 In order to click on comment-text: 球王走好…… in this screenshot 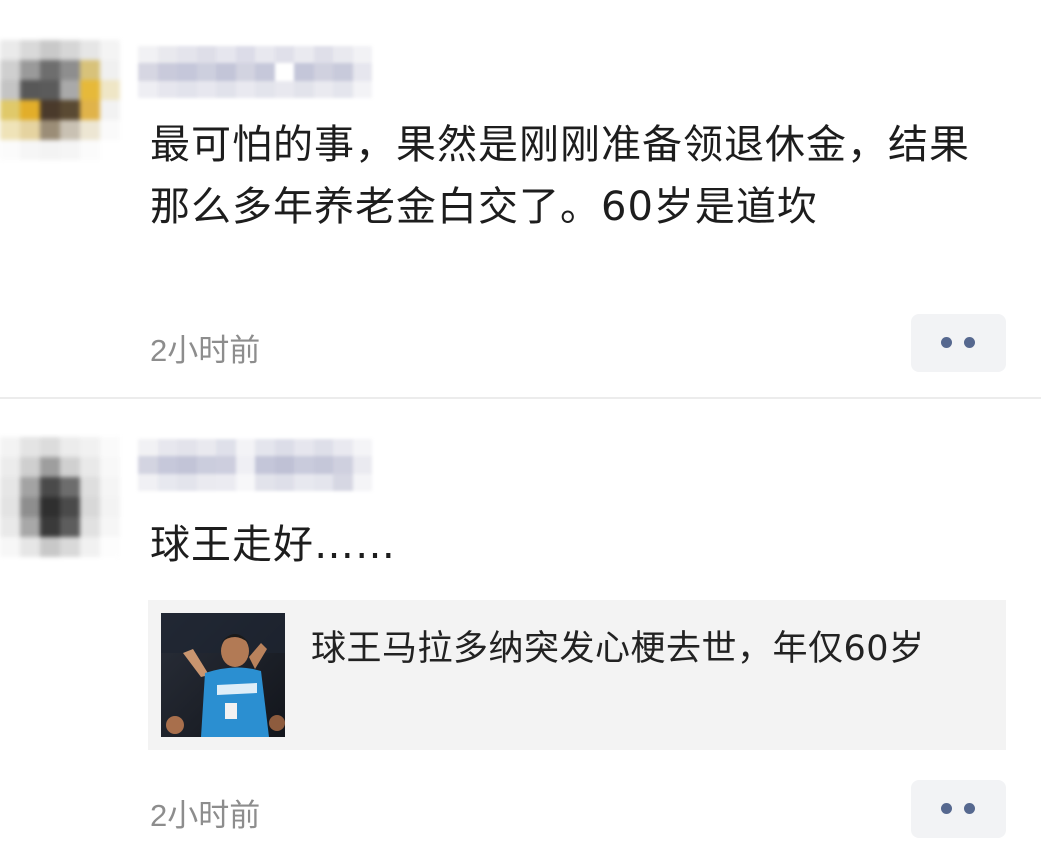, I will do `click(273, 545)`.